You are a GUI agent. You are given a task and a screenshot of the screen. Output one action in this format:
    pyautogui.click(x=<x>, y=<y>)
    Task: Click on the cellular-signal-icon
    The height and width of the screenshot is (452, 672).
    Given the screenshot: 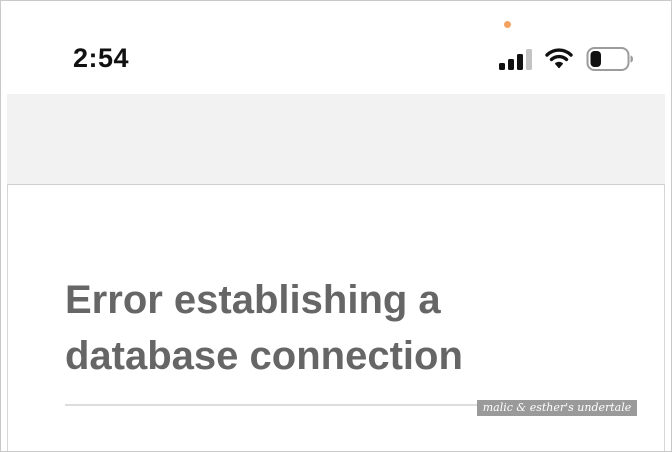 What is the action you would take?
    pyautogui.click(x=517, y=59)
    